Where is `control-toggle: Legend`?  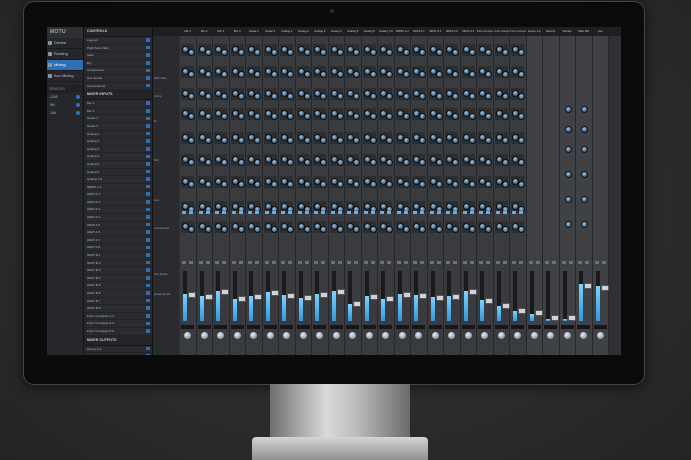
control-toggle: Legend is located at coordinates (118, 41).